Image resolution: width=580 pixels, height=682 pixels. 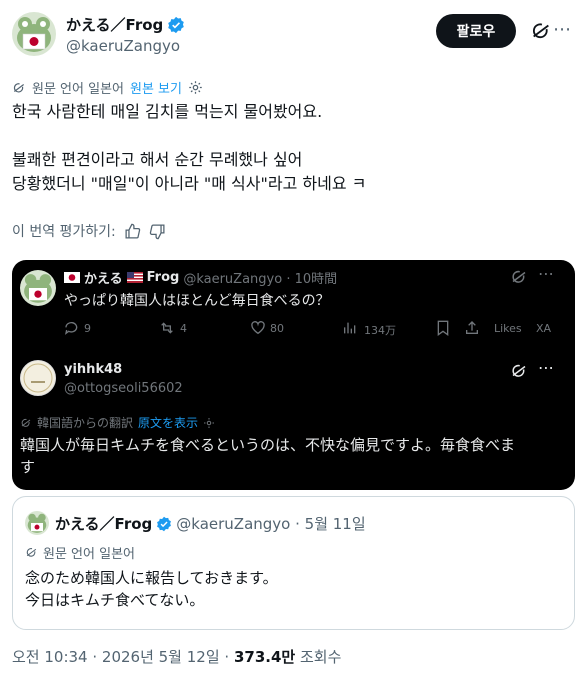 I want to click on author-name-row: かえる／Frog, so click(x=125, y=24).